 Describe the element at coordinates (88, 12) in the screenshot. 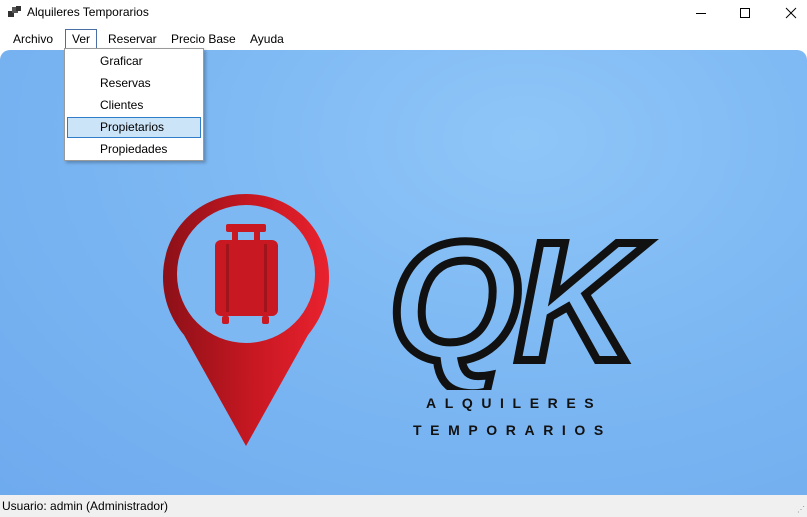

I see `window-title: Alquileres Temporarios` at that location.